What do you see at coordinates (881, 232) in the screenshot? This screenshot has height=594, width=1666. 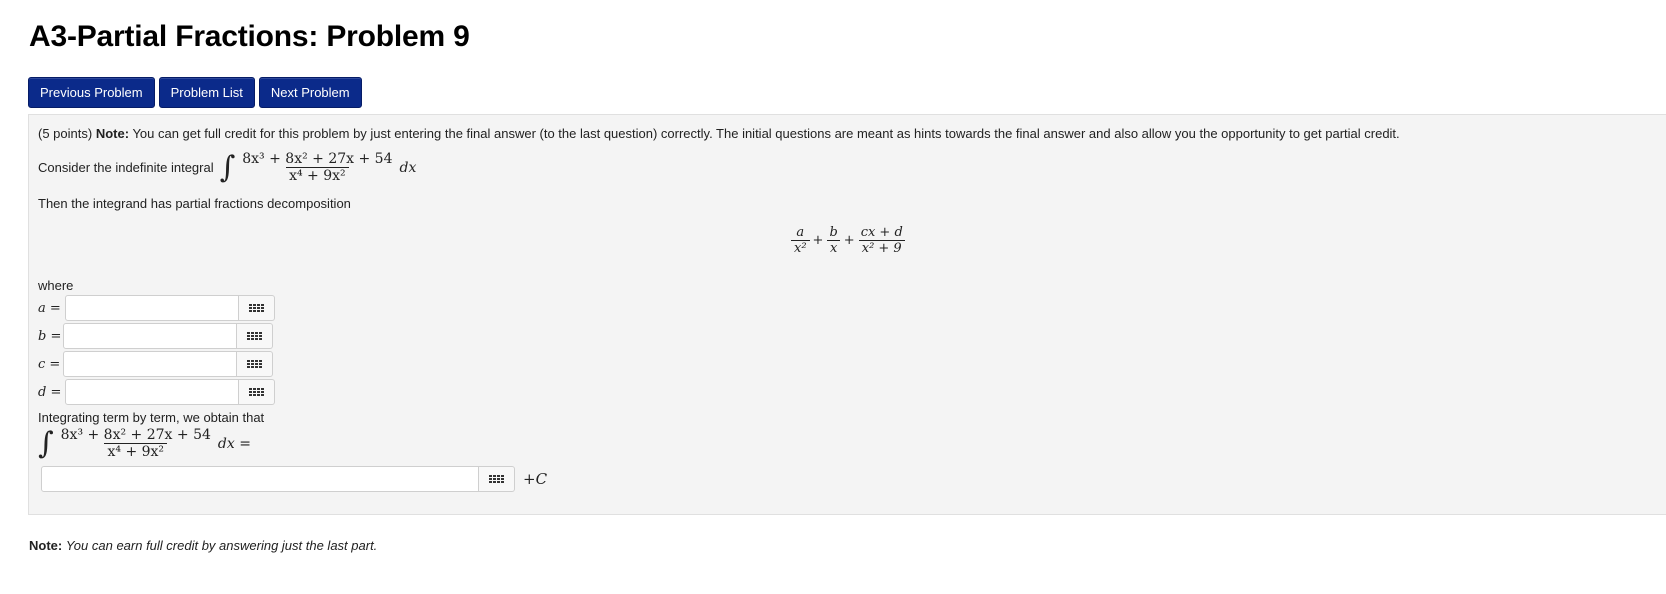 I see `term-cd-num: cx + d` at bounding box center [881, 232].